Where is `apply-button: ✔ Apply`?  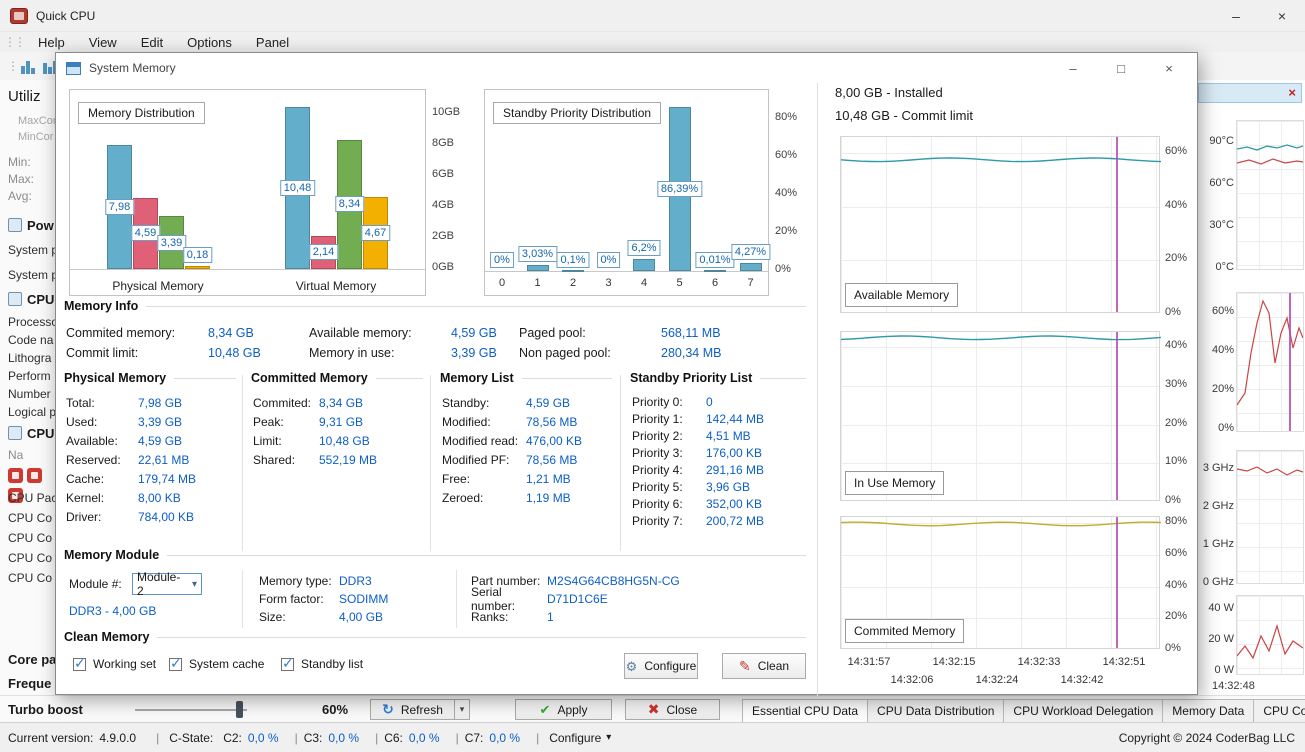
apply-button: ✔ Apply is located at coordinates (563, 709).